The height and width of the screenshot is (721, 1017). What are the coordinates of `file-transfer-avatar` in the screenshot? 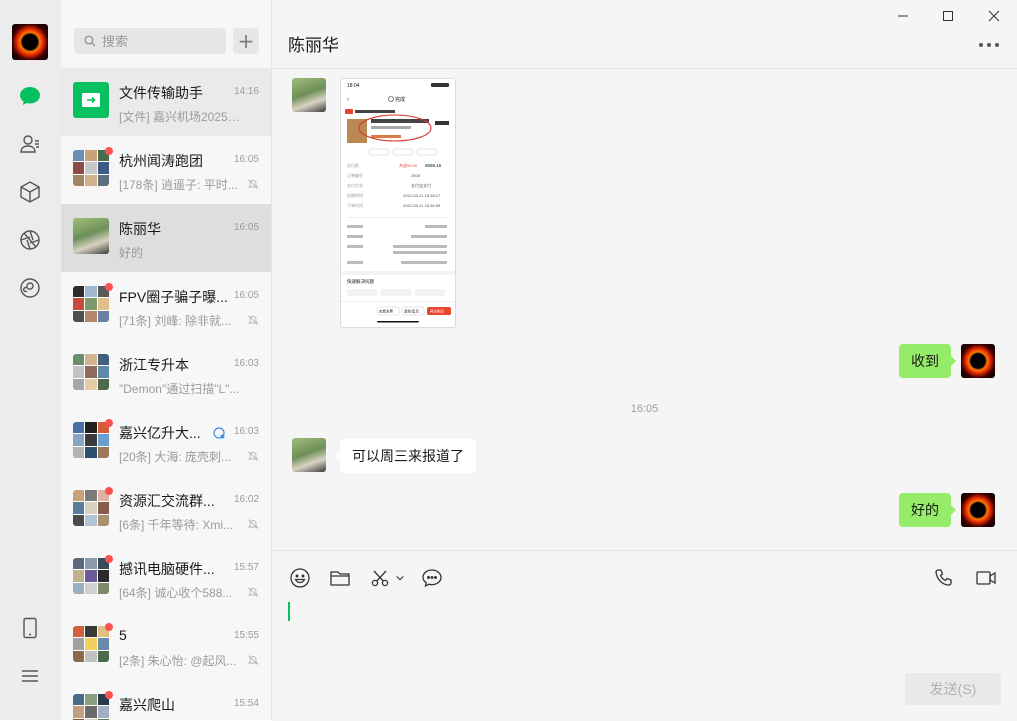 It's located at (91, 100).